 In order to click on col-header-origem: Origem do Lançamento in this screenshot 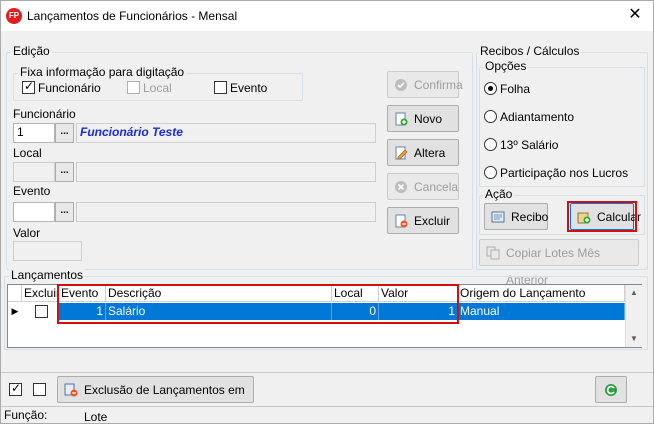, I will do `click(541, 293)`.